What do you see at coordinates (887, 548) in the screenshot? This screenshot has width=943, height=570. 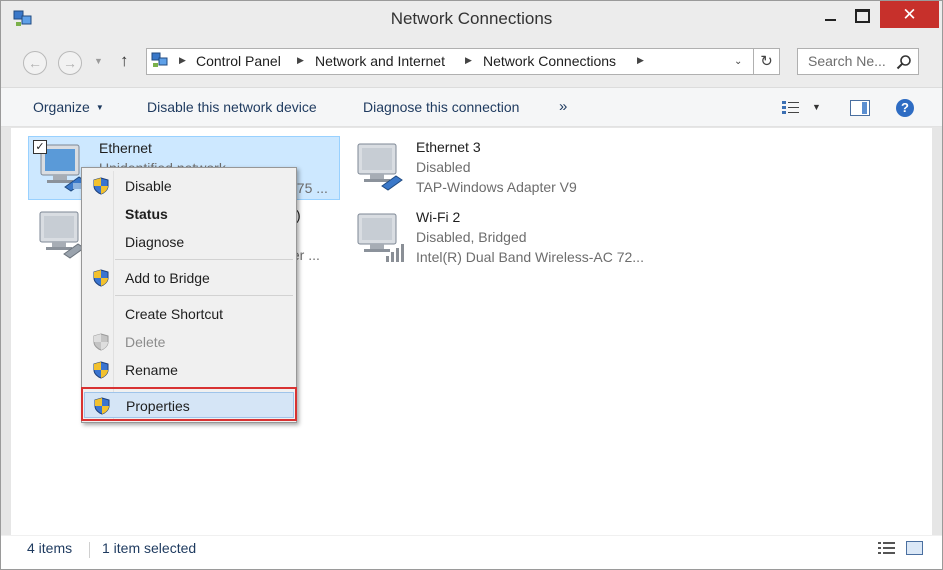 I see `details-view-icon` at bounding box center [887, 548].